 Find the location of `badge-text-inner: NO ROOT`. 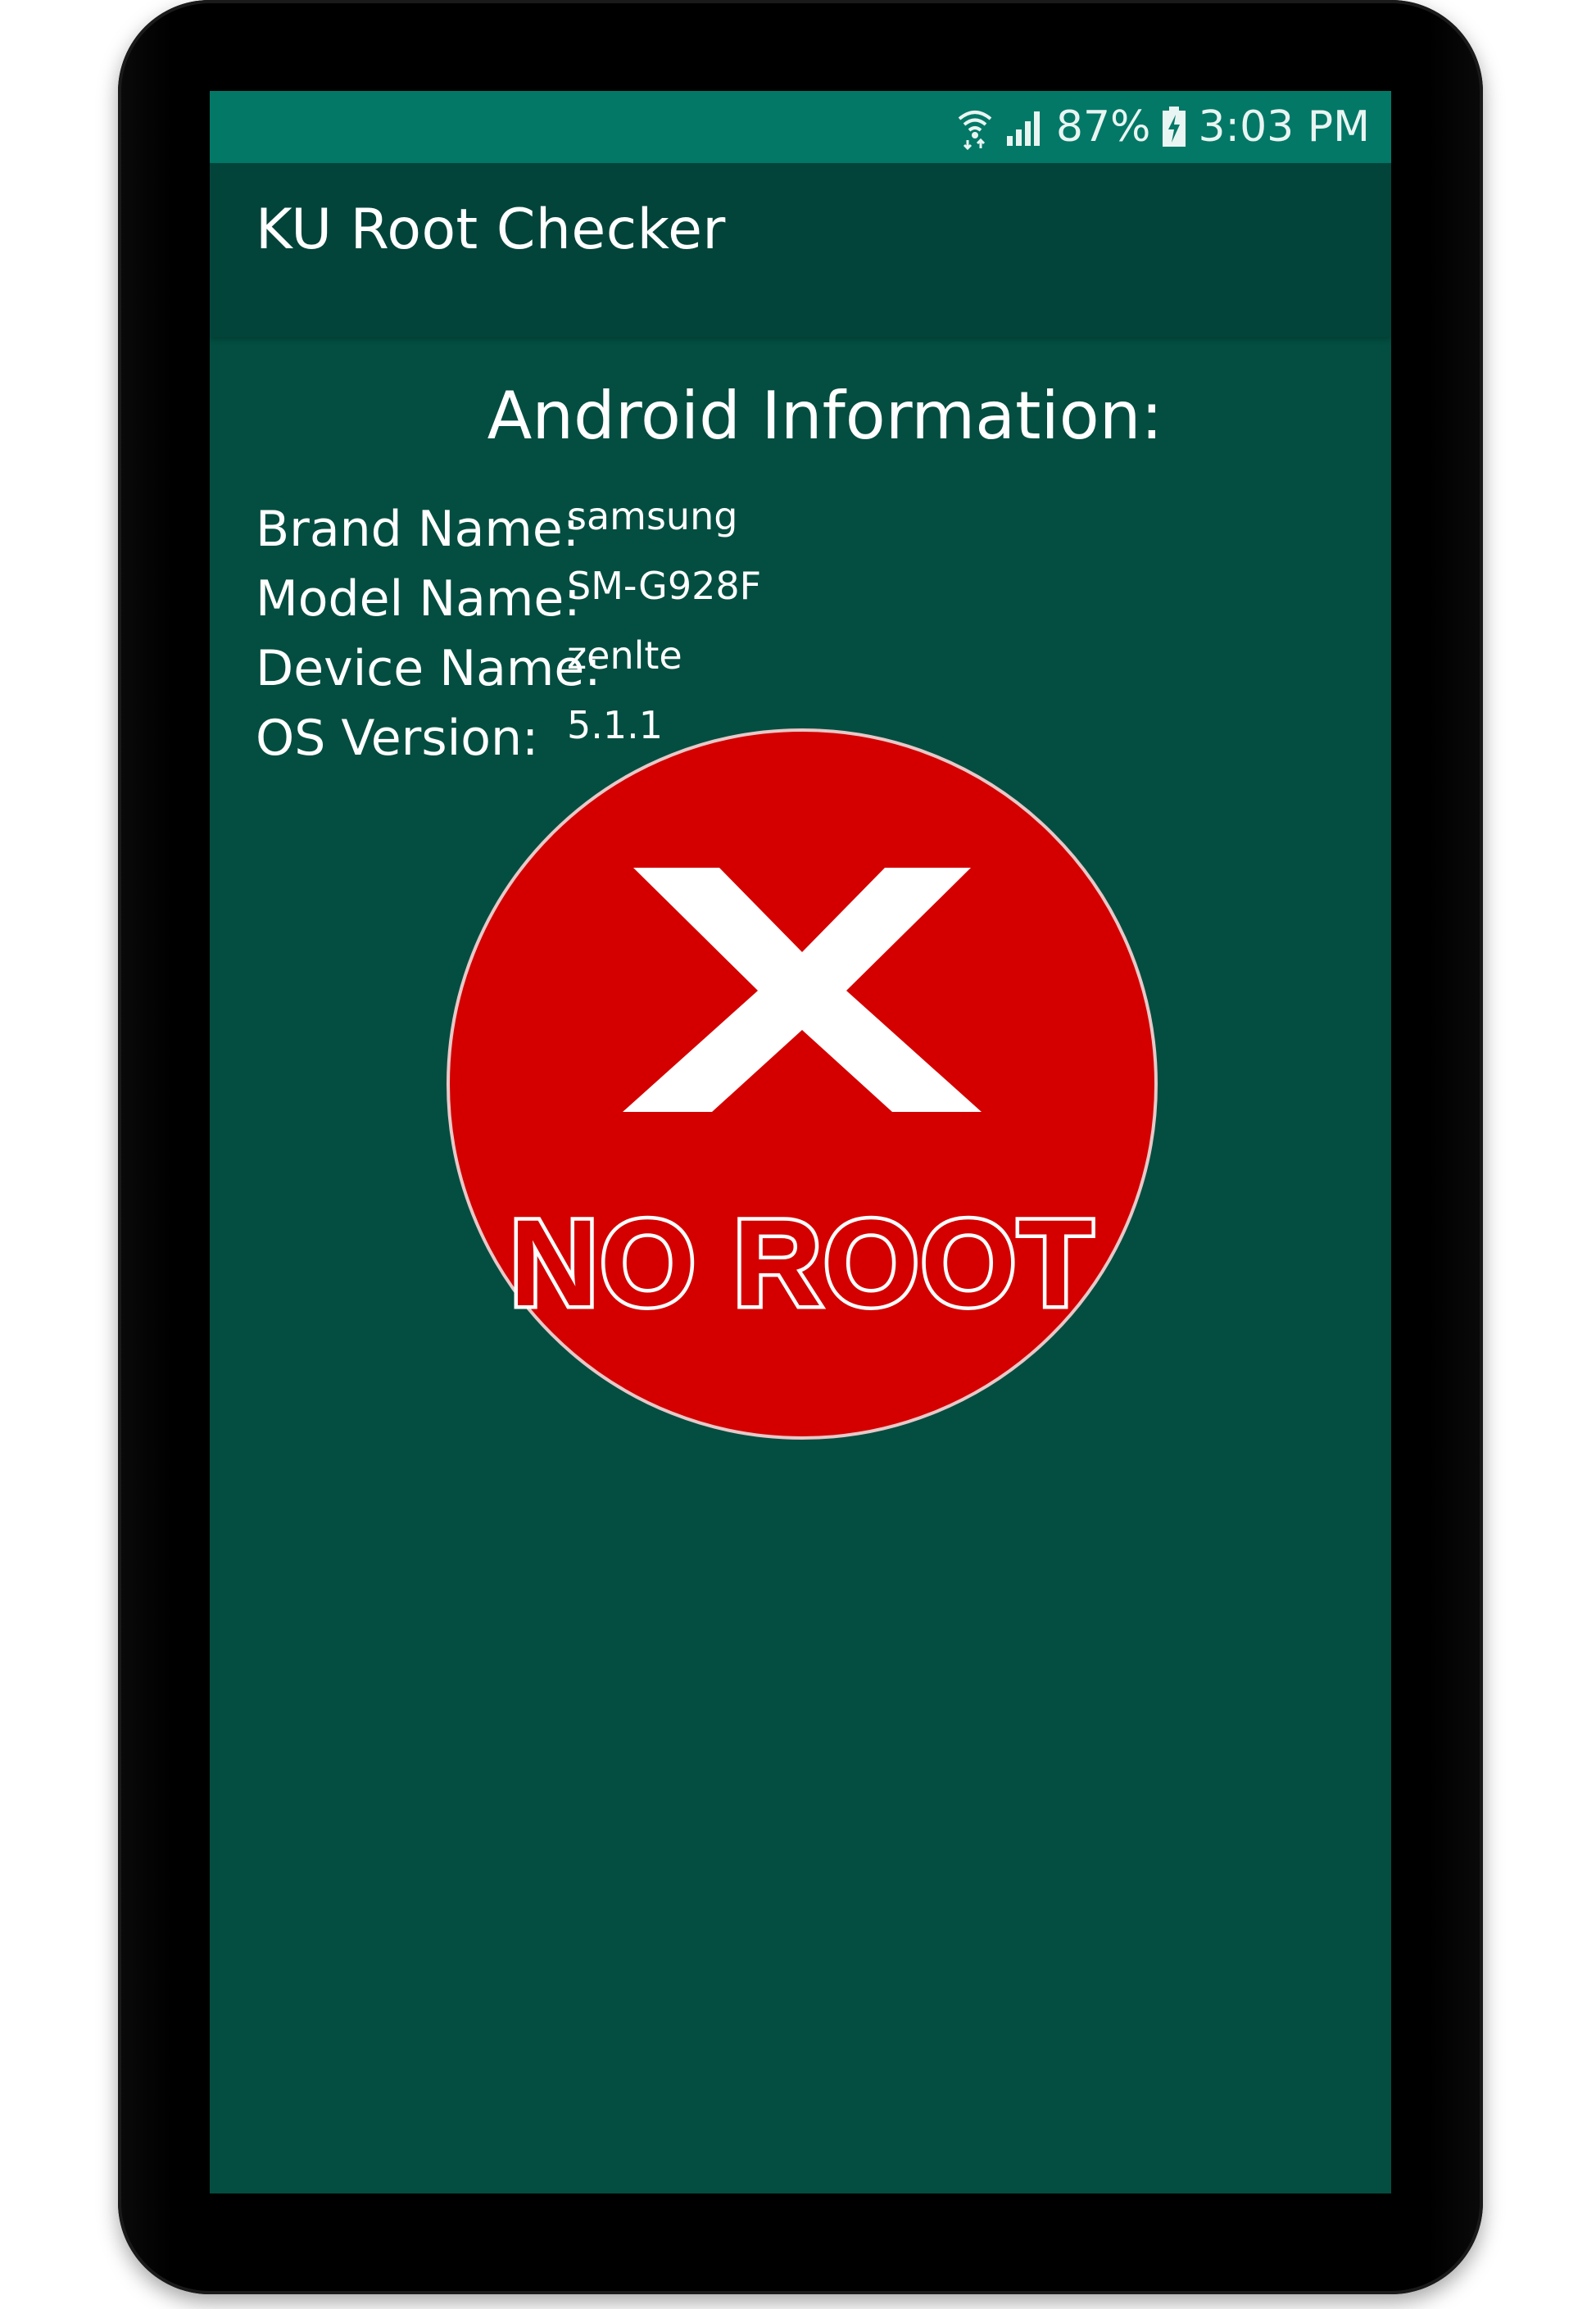

badge-text-inner: NO ROOT is located at coordinates (802, 1262).